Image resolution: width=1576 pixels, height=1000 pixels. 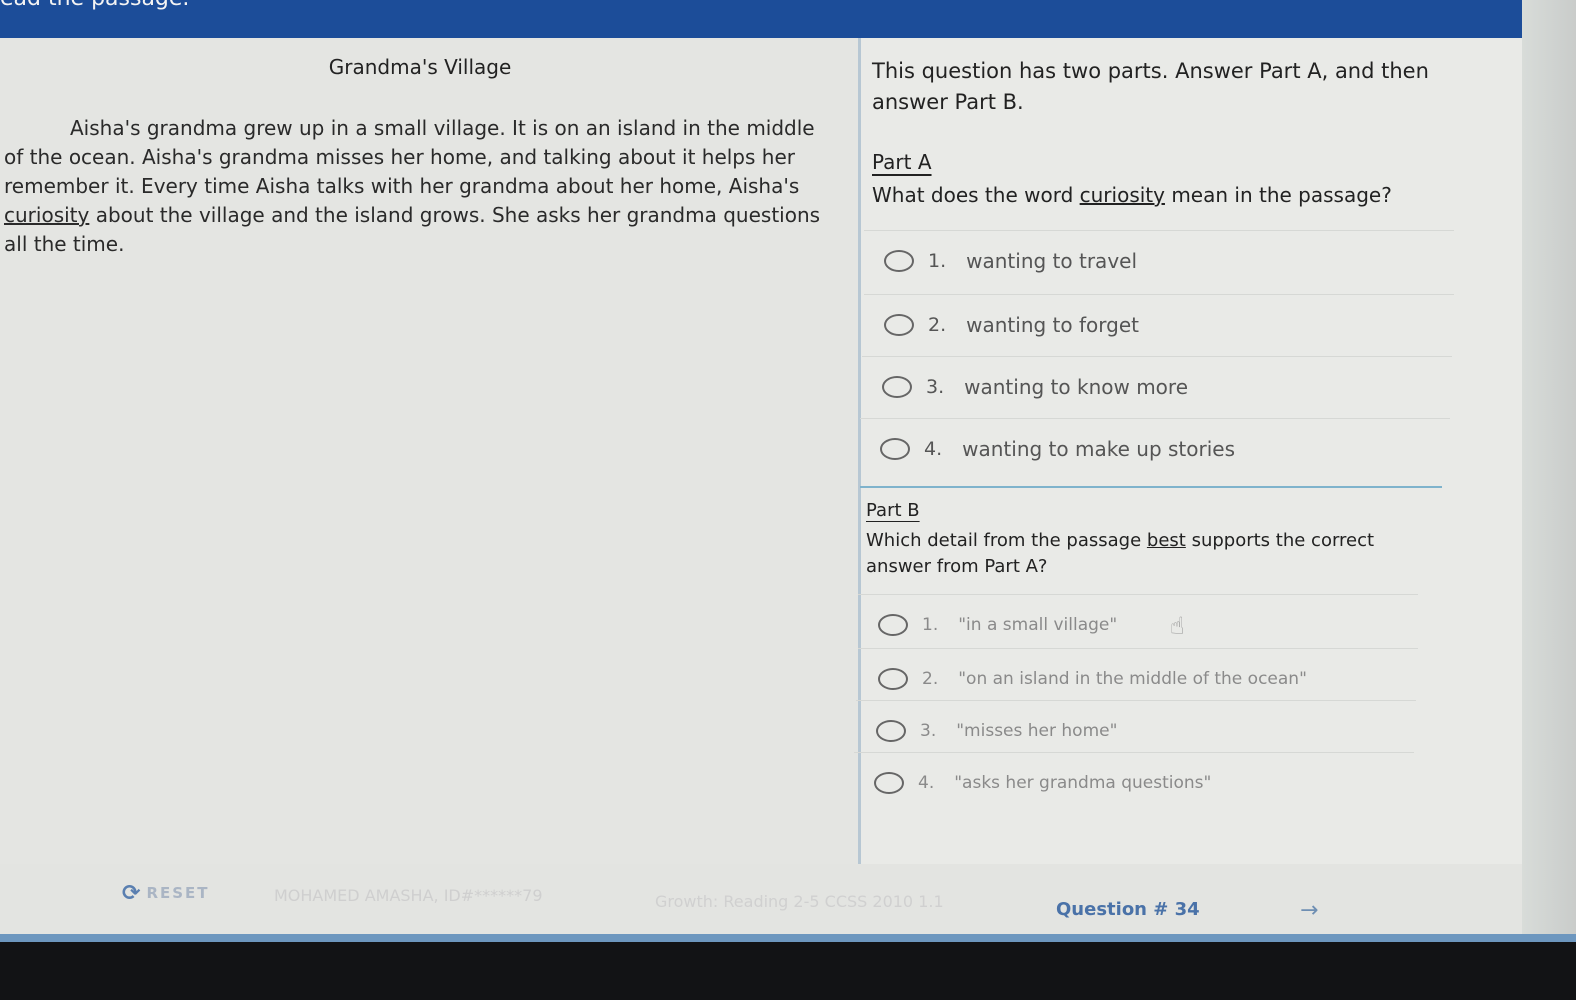 I want to click on part-b-label: Part B, so click(x=893, y=510).